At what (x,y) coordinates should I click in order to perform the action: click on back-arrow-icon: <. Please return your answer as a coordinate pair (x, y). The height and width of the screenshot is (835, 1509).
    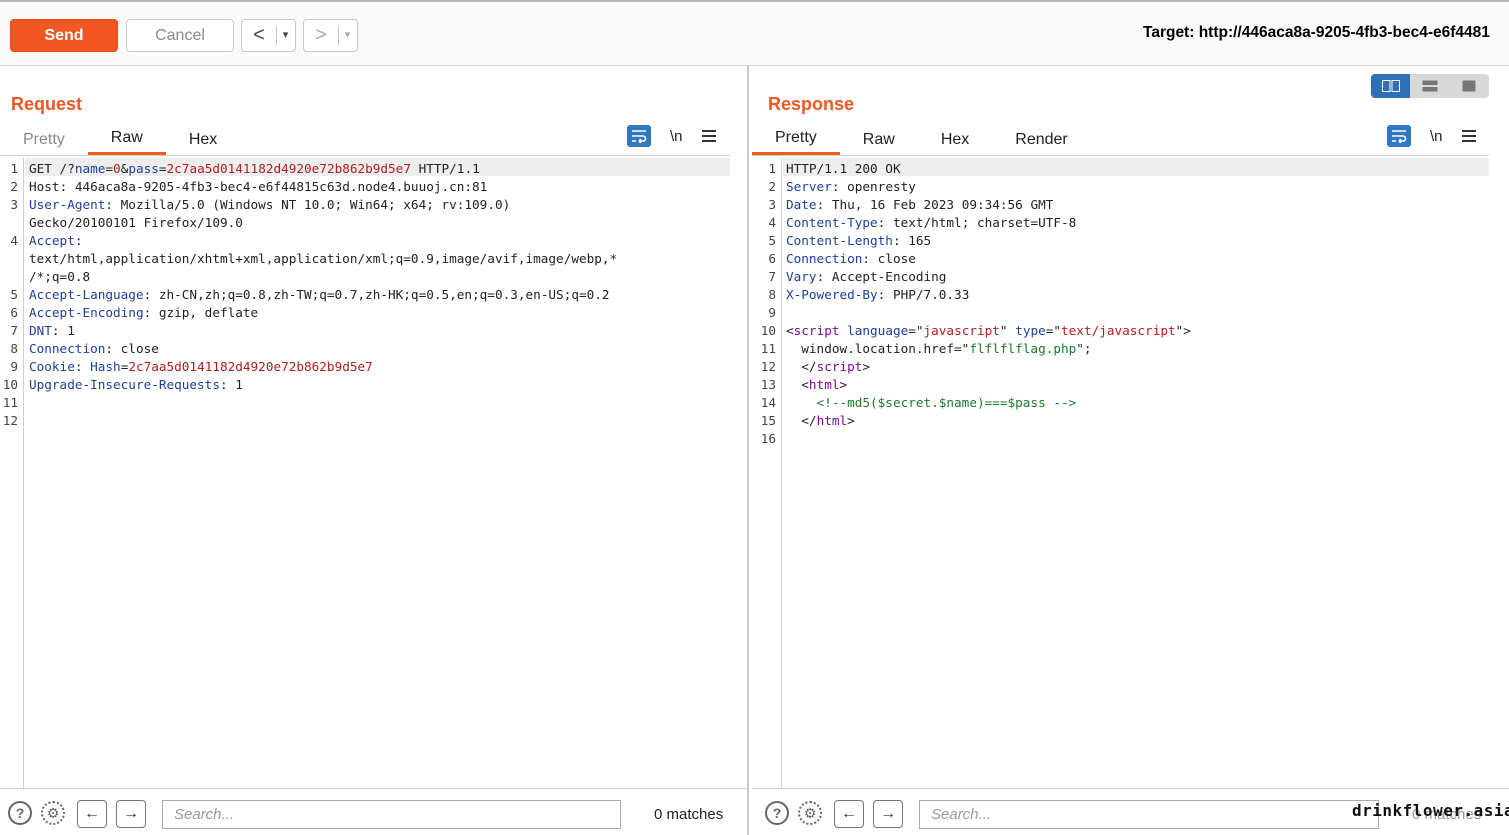
    Looking at the image, I should click on (259, 35).